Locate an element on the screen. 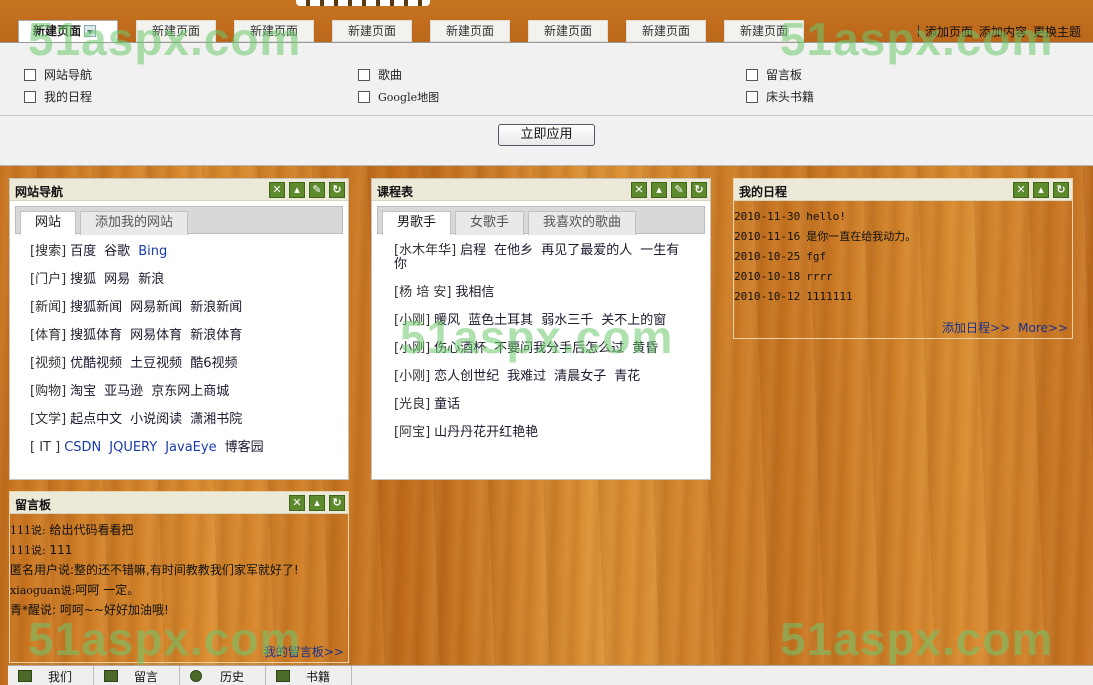  add-page-link: 添加页面 is located at coordinates (949, 32).